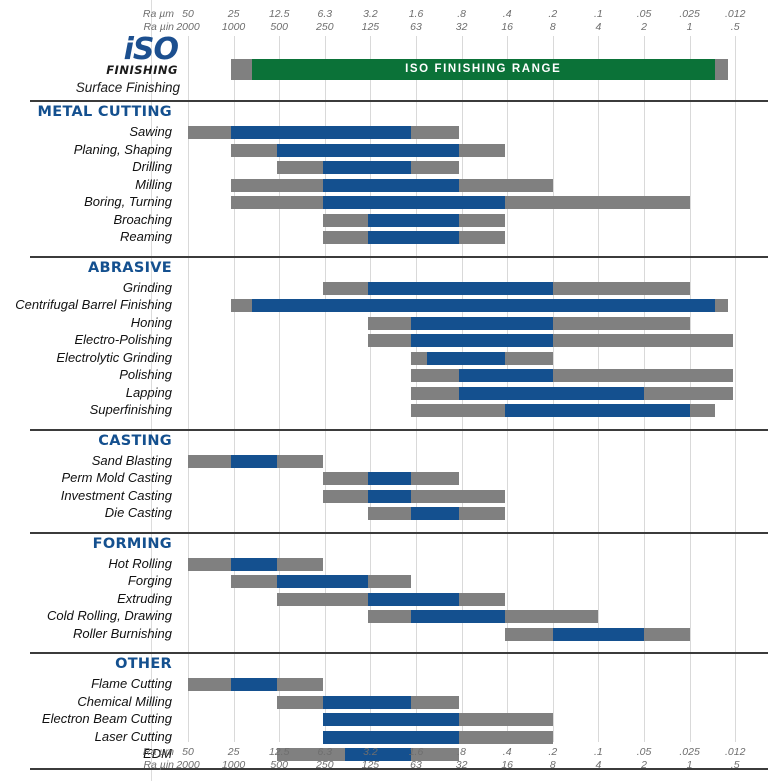  I want to click on process-label: Investment Casting, so click(116, 495).